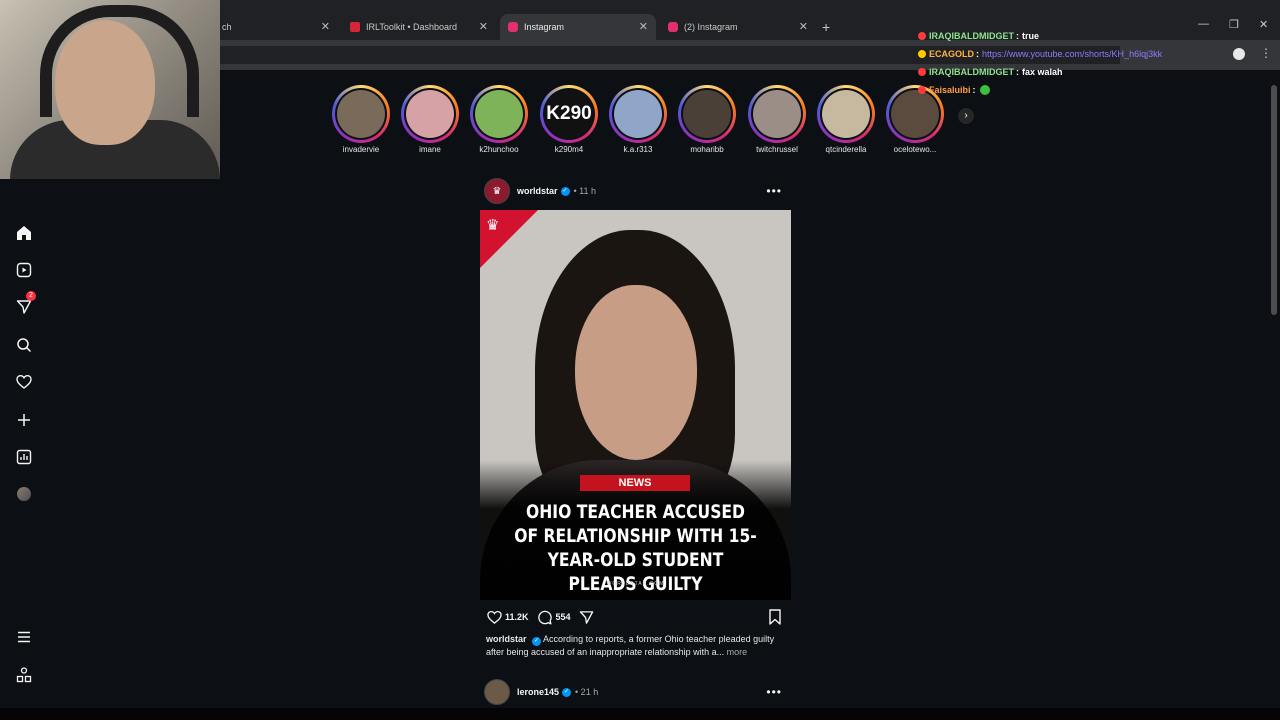 The width and height of the screenshot is (1280, 720). What do you see at coordinates (775, 619) in the screenshot?
I see `bookmark-icon` at bounding box center [775, 619].